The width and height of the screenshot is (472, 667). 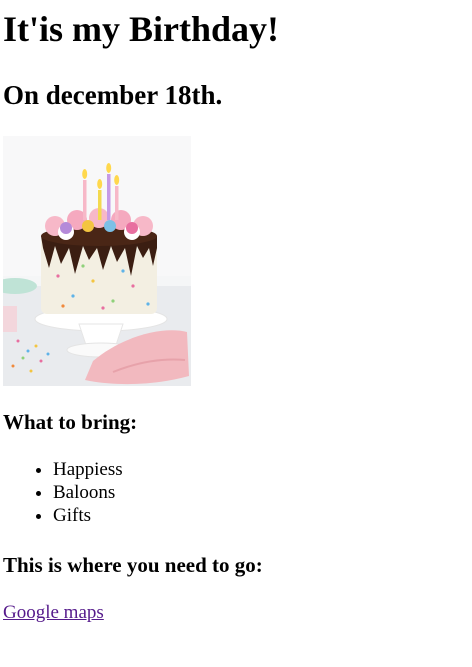 What do you see at coordinates (97, 261) in the screenshot?
I see `birthday-cake-image` at bounding box center [97, 261].